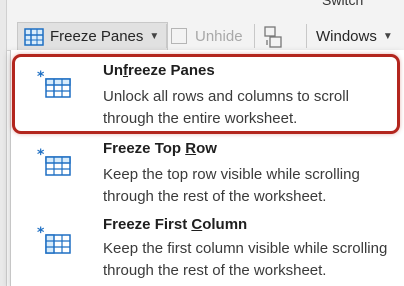  What do you see at coordinates (3, 143) in the screenshot?
I see `sheet-edge` at bounding box center [3, 143].